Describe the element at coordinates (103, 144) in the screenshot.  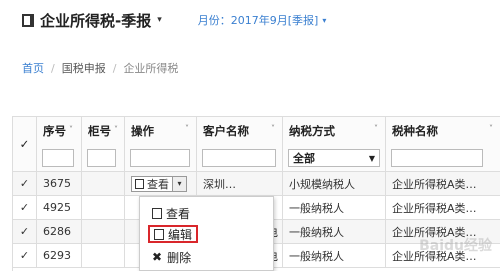
I see `column-header-cabinet: 柜号 ˅` at that location.